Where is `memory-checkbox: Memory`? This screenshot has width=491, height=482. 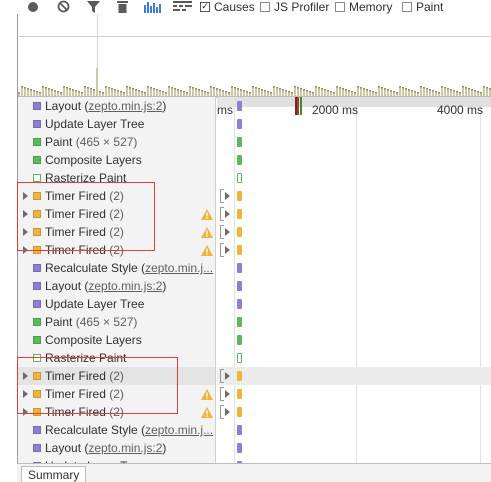
memory-checkbox: Memory is located at coordinates (363, 7).